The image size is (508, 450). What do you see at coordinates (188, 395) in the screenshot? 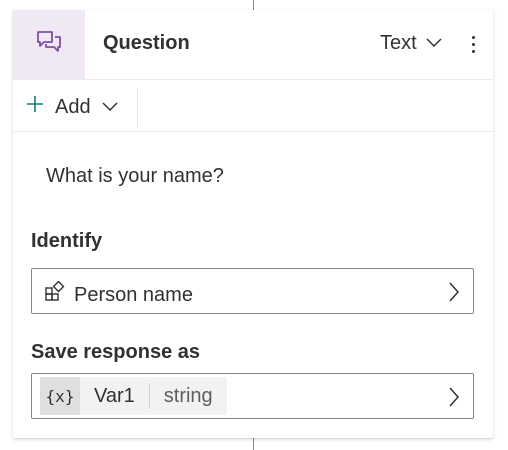
I see `variable-type: string` at bounding box center [188, 395].